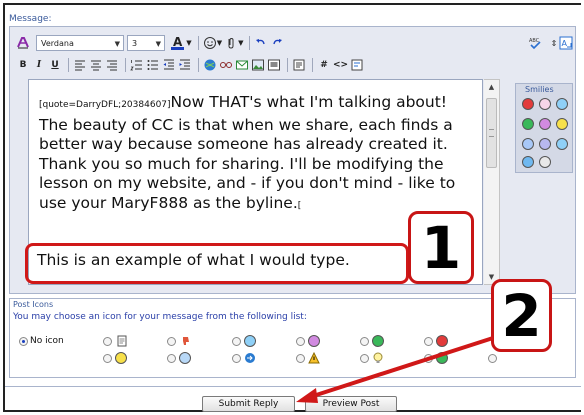 Image resolution: width=584 pixels, height=415 pixels. I want to click on toolbar-row-1: Verdana ▼ 3 ▼ A ▼ ▼ ▼, so click(151, 43).